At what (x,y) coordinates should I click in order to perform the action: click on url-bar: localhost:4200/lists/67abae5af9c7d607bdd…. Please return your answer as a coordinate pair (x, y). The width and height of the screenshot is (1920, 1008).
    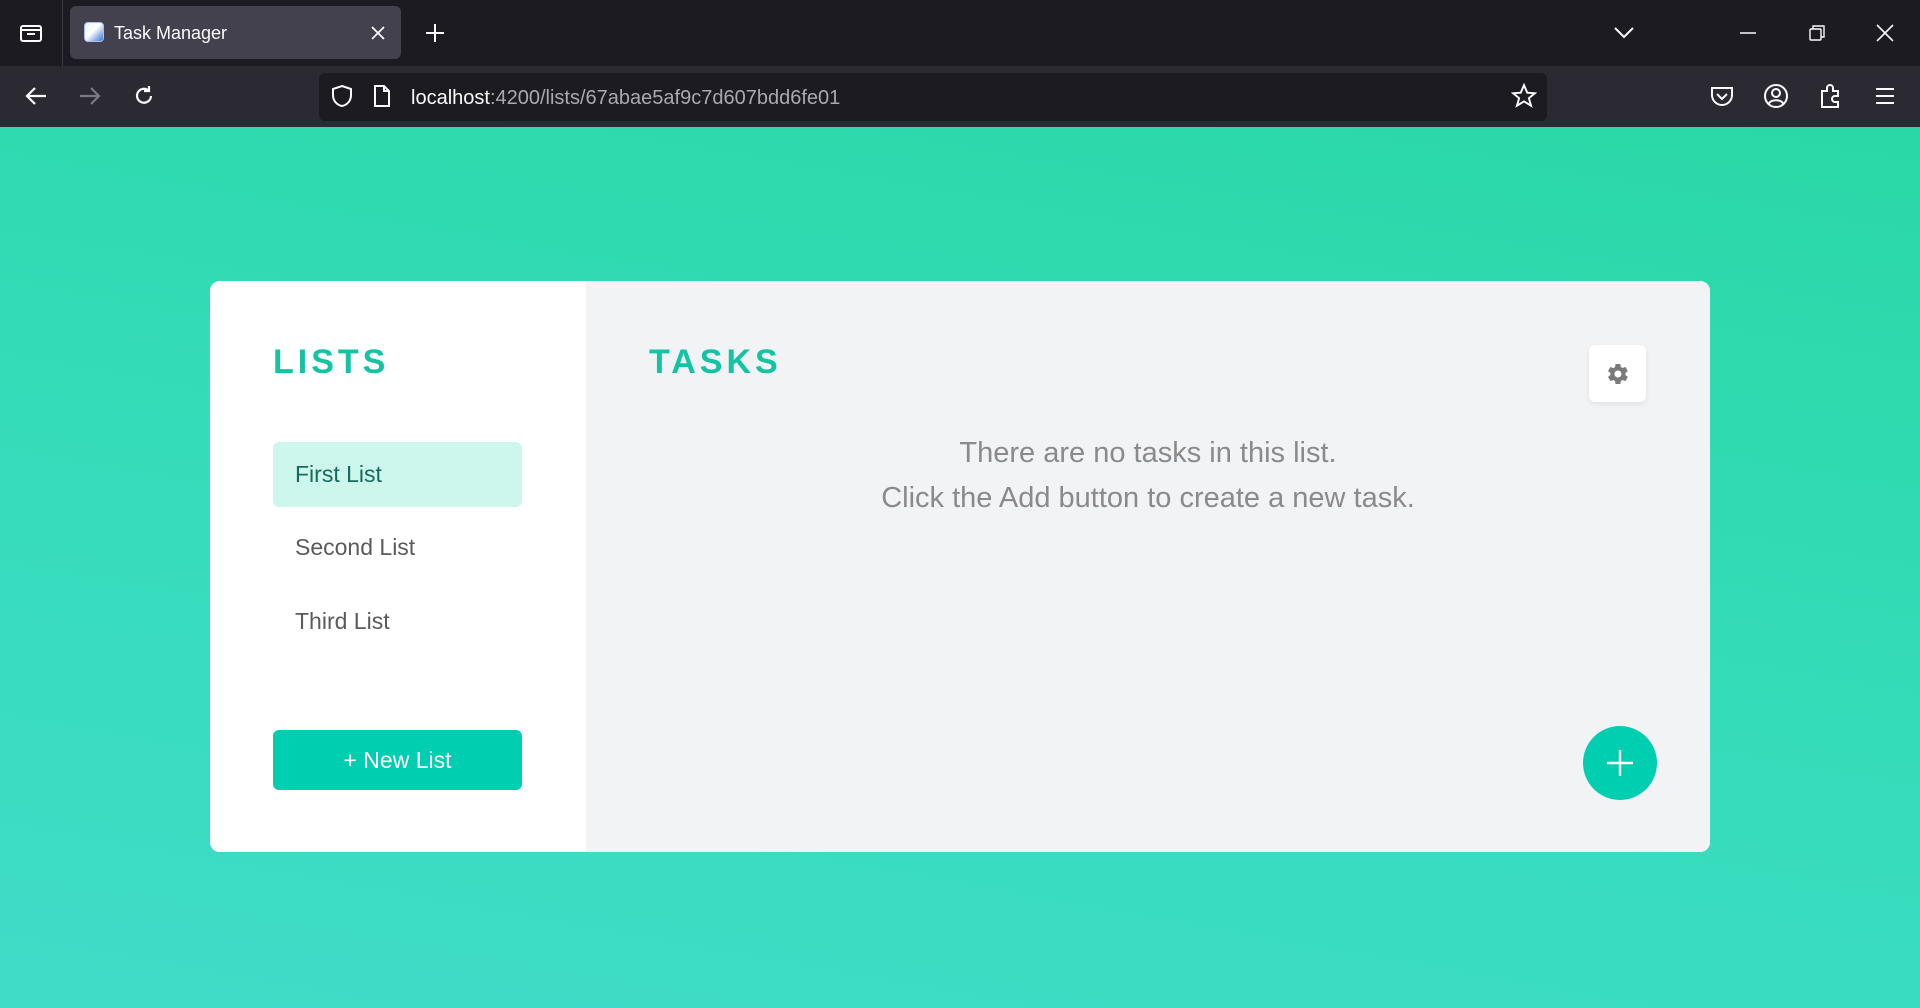
    Looking at the image, I should click on (933, 97).